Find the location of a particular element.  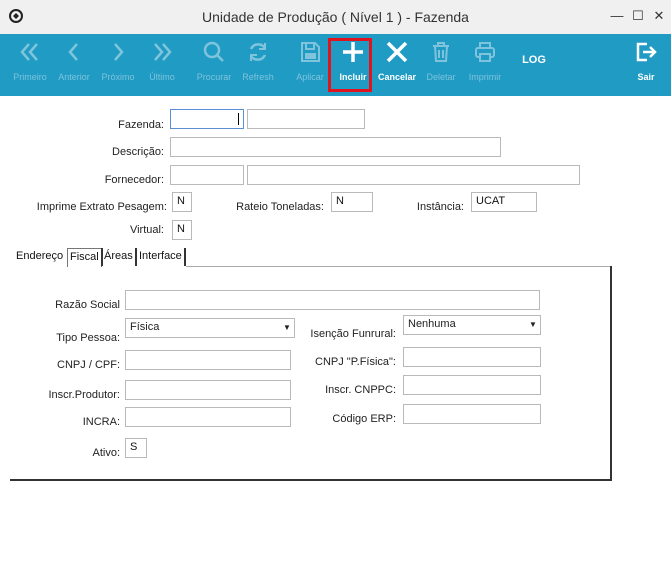

tab-endereco: Endereço is located at coordinates (39, 257).